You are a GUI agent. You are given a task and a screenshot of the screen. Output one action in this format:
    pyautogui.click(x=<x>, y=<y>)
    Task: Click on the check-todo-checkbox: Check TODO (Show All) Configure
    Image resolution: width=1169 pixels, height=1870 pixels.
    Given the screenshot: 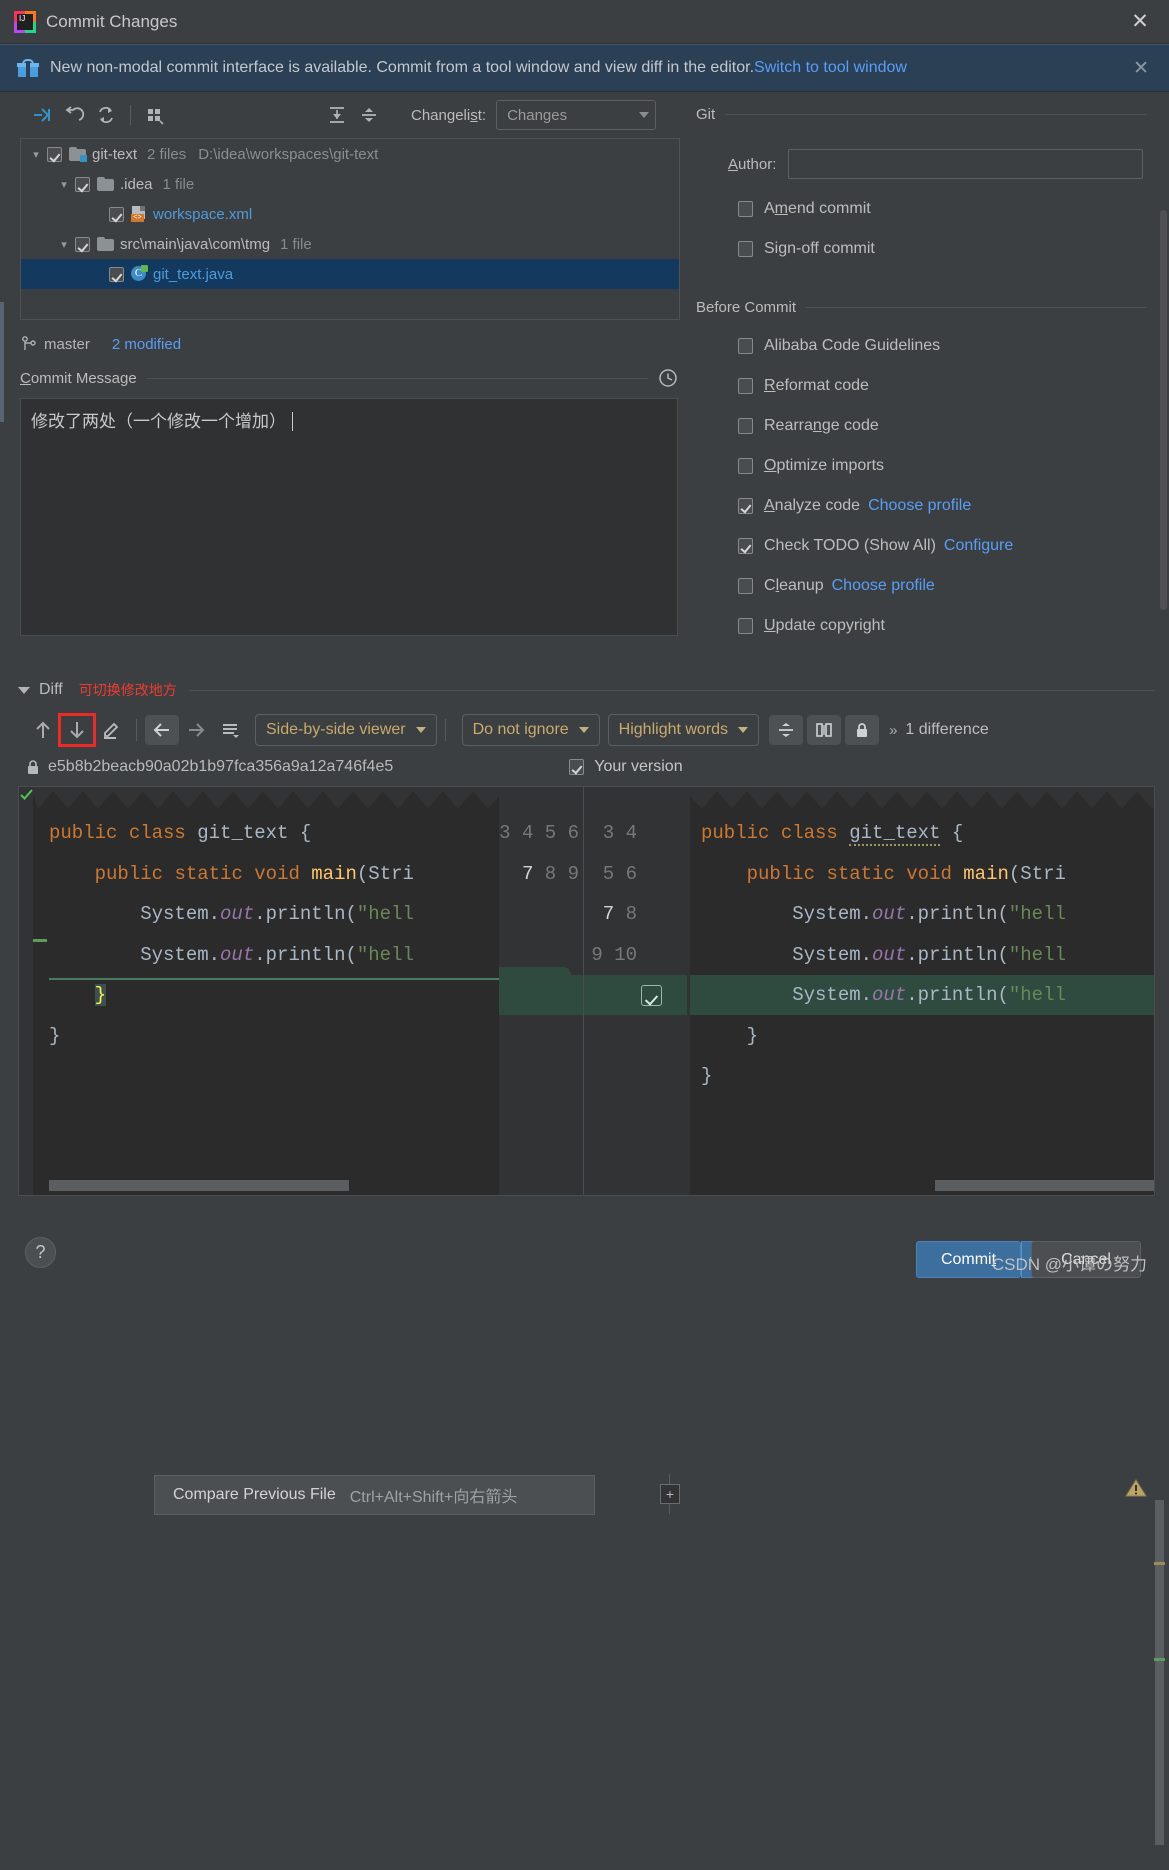 What is the action you would take?
    pyautogui.click(x=929, y=546)
    